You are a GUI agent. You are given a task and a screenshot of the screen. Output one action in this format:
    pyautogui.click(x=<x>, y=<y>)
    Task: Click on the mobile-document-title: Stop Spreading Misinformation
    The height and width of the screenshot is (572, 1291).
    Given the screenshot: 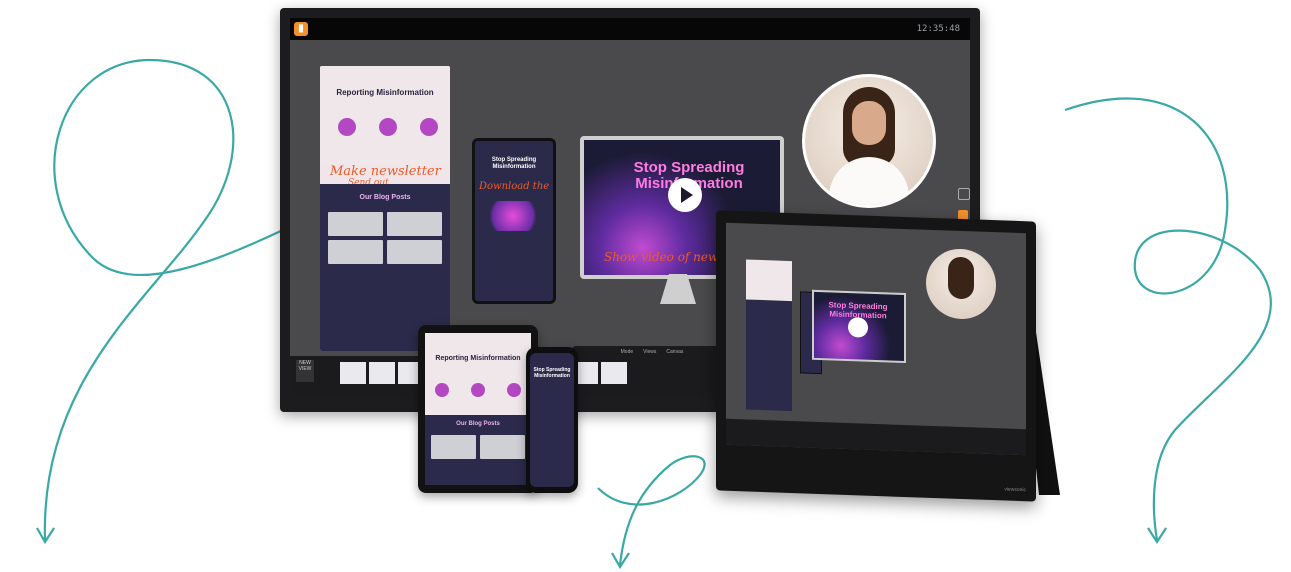 What is the action you would take?
    pyautogui.click(x=514, y=163)
    